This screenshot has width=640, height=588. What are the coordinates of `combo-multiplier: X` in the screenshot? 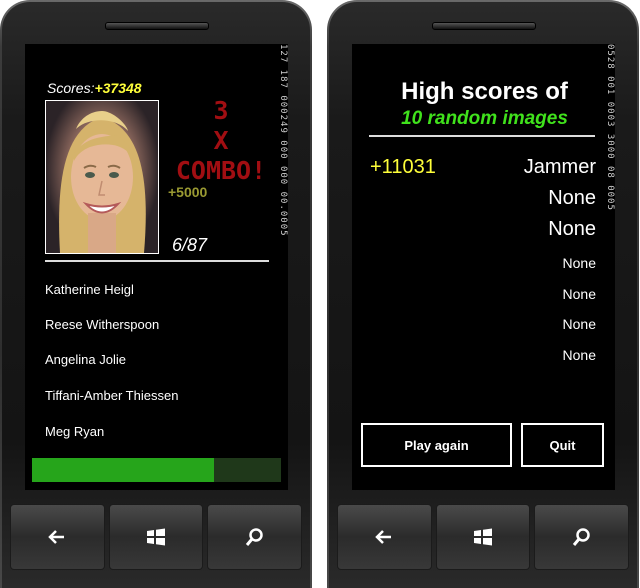 It's located at (221, 140).